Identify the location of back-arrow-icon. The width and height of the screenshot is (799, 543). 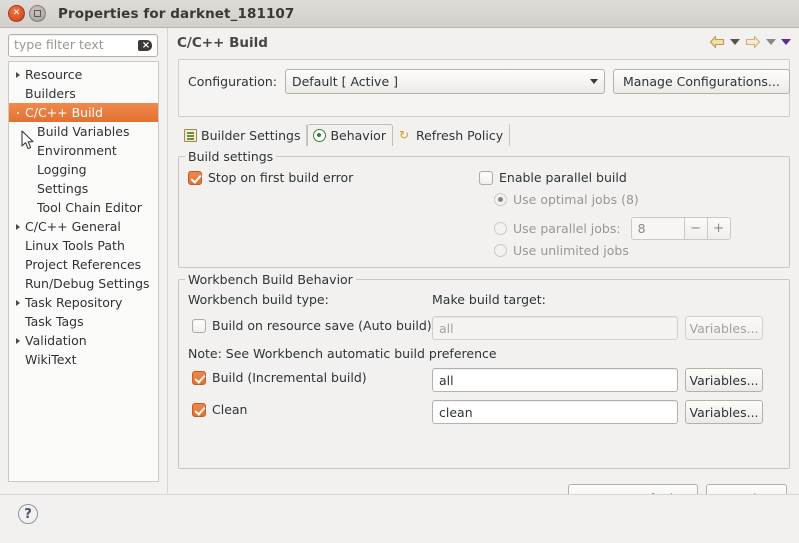
(717, 42).